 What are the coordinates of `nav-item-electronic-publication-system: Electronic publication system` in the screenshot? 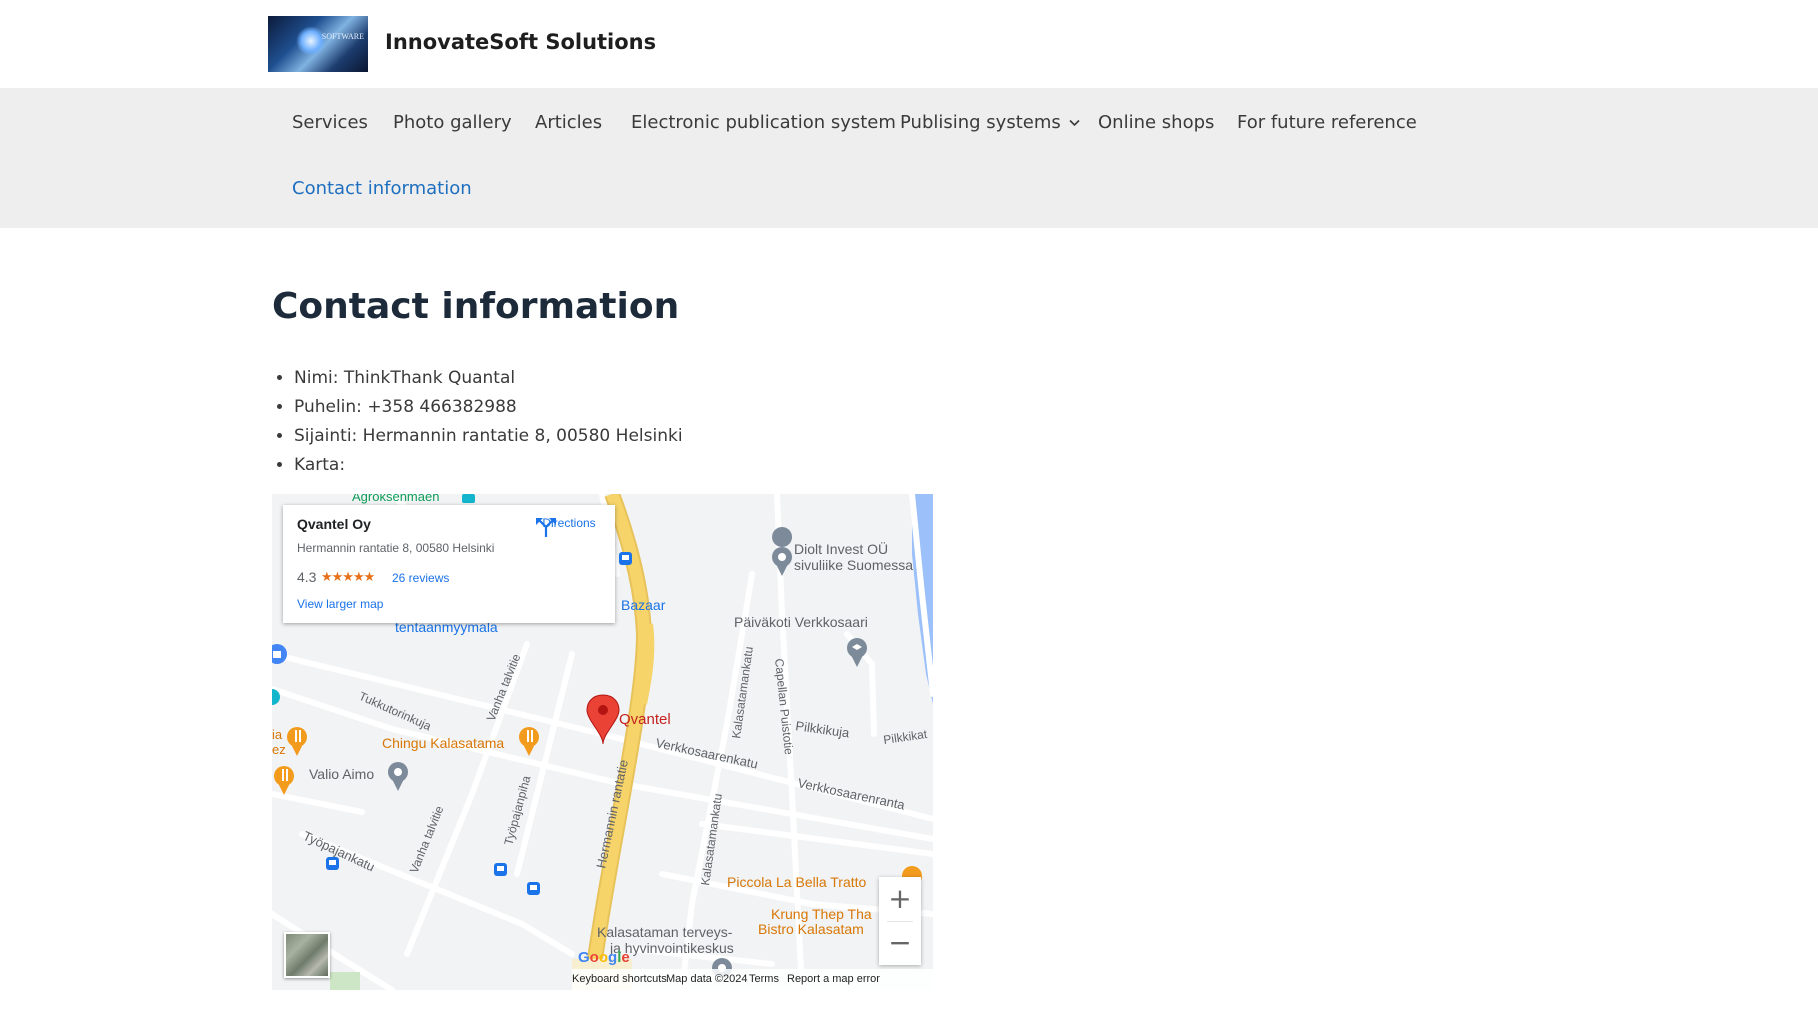 It's located at (763, 122).